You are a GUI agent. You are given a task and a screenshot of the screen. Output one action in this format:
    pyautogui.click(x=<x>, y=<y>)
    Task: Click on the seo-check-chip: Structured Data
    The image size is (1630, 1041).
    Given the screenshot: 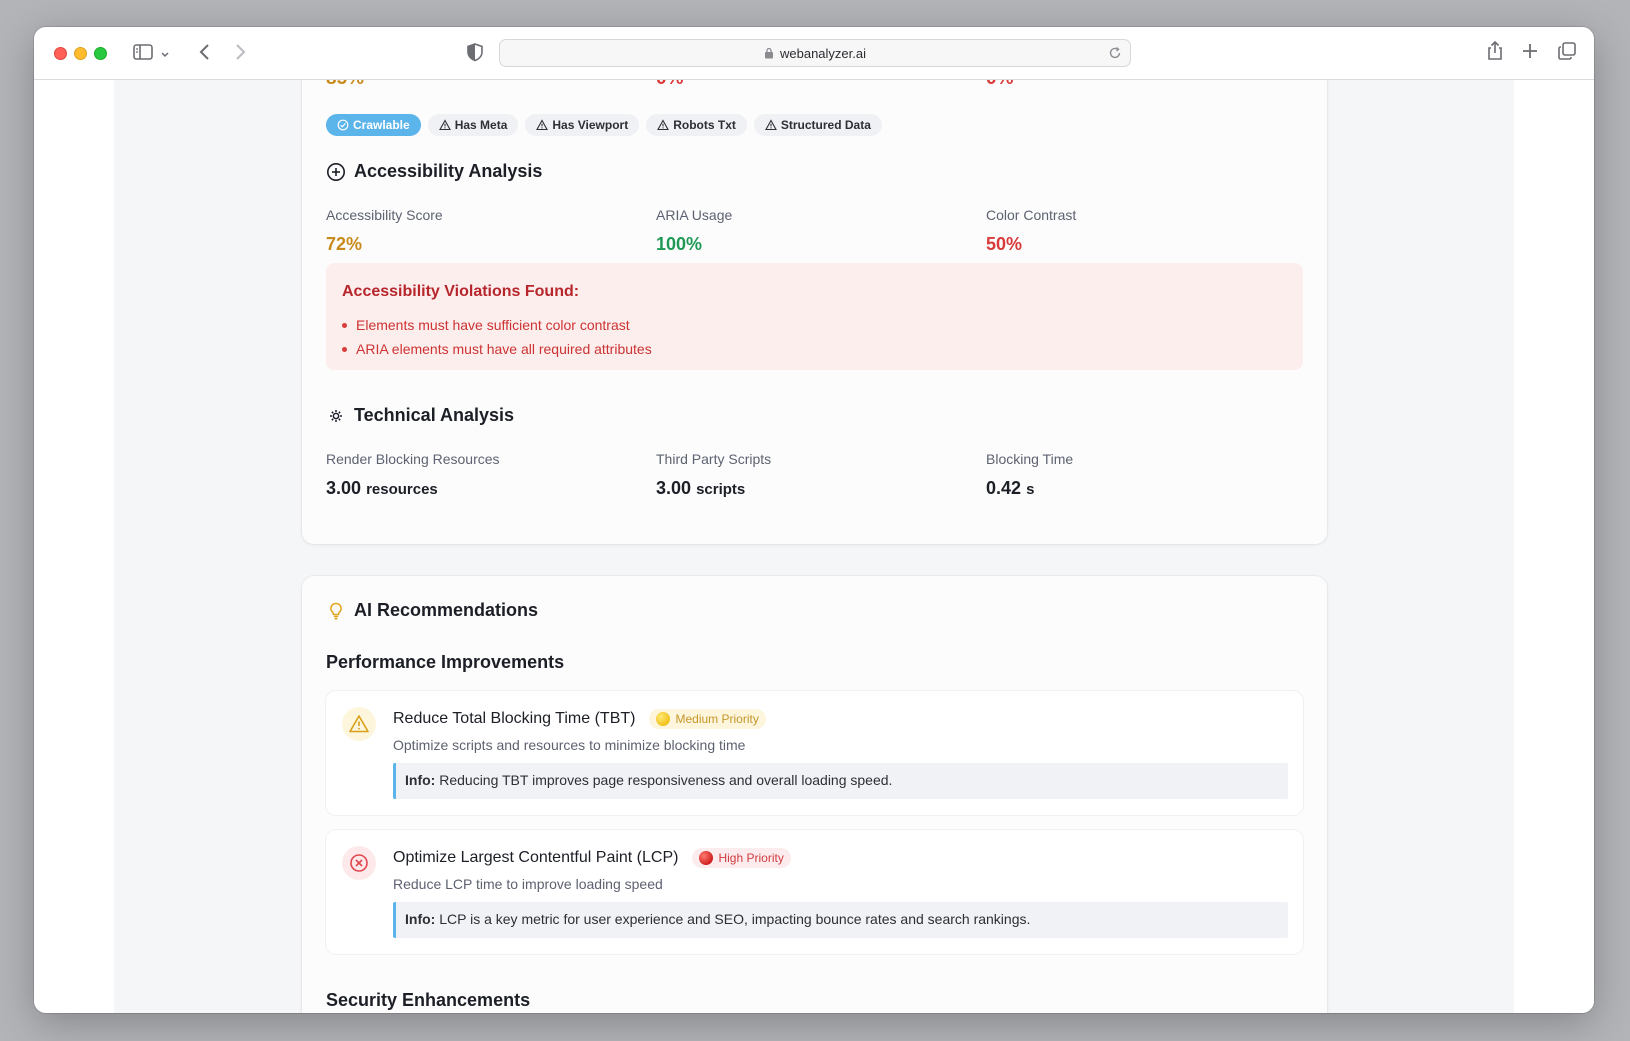 What is the action you would take?
    pyautogui.click(x=817, y=125)
    